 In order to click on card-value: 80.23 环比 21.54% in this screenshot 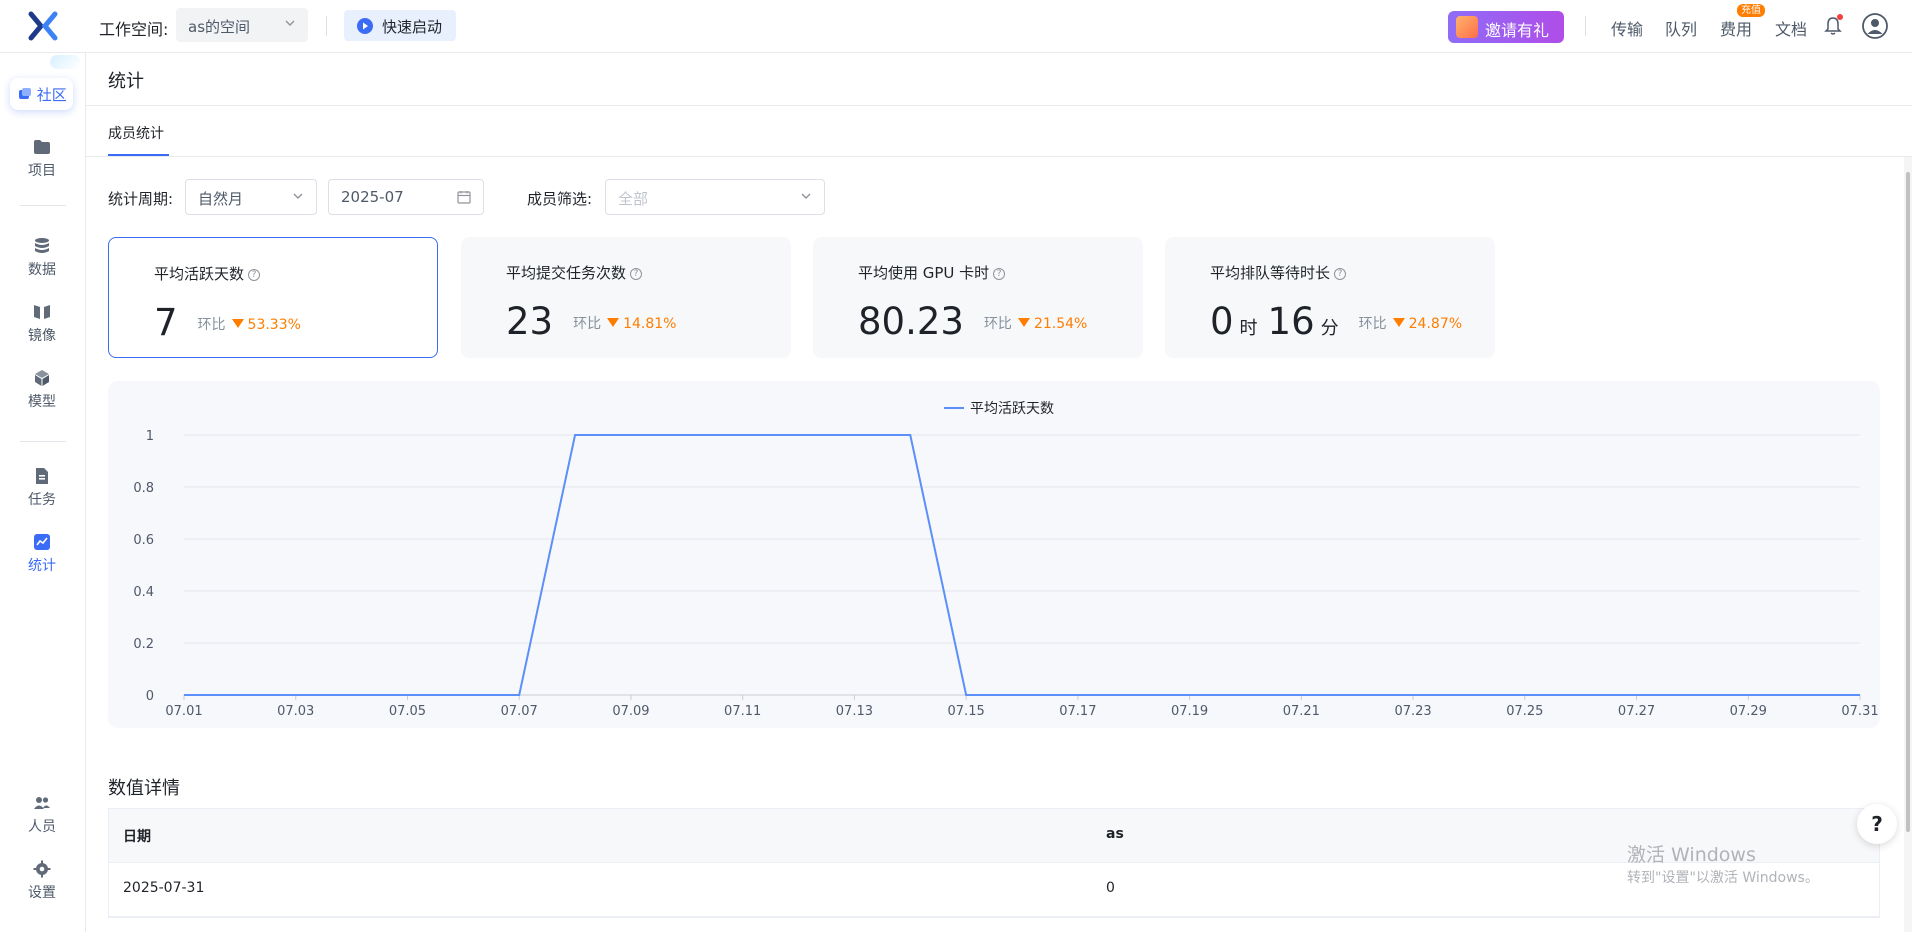, I will do `click(972, 321)`.